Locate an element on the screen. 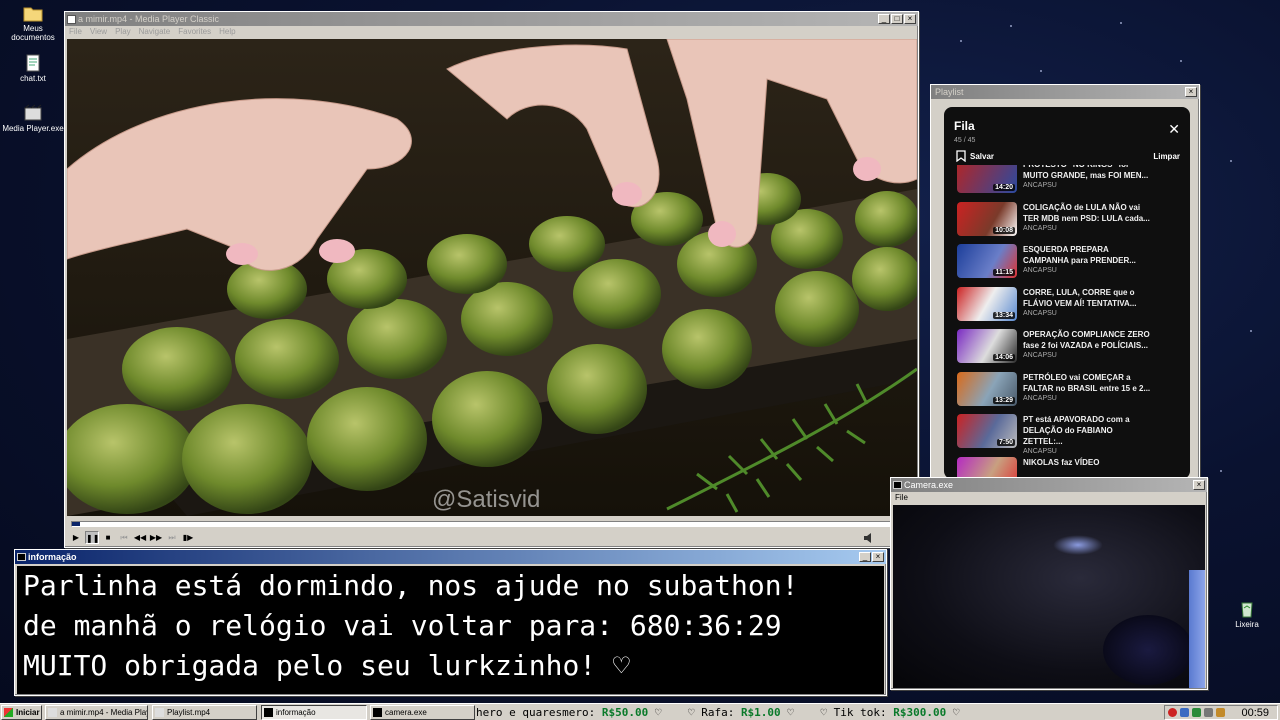 This screenshot has height=720, width=1280. queue-item: NIKOLAS faz VÍDEO is located at coordinates (1055, 468).